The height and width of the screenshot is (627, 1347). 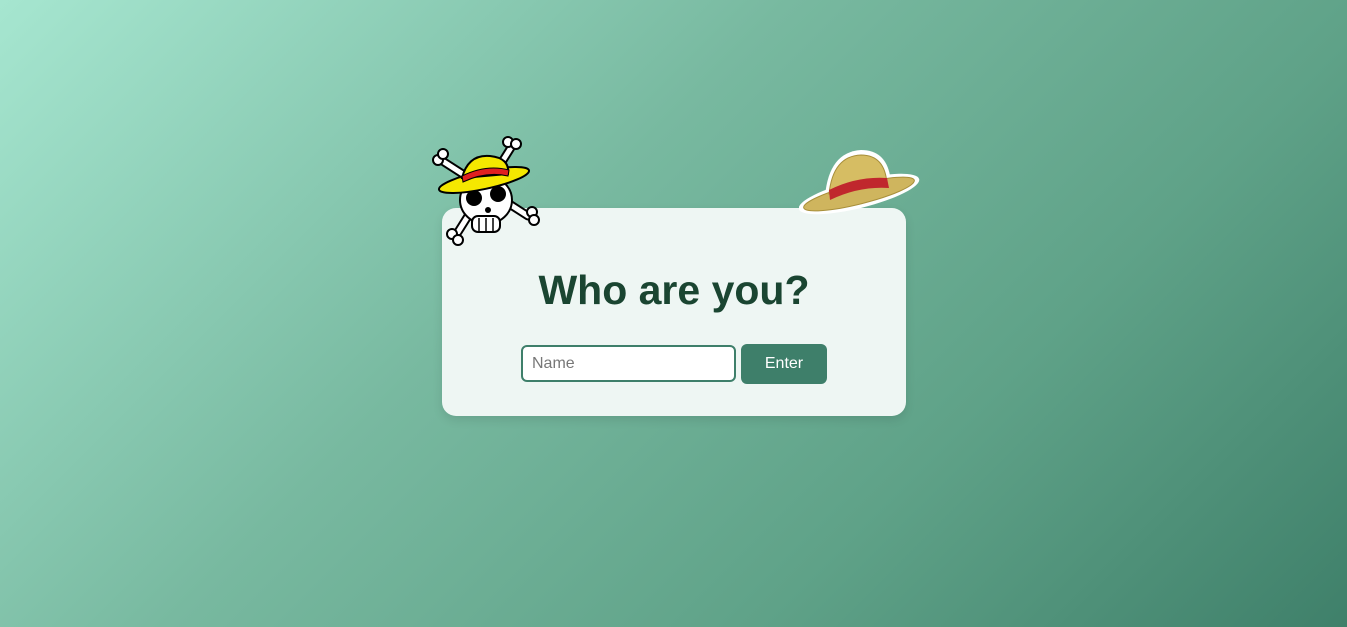 What do you see at coordinates (628, 363) in the screenshot?
I see `name-input` at bounding box center [628, 363].